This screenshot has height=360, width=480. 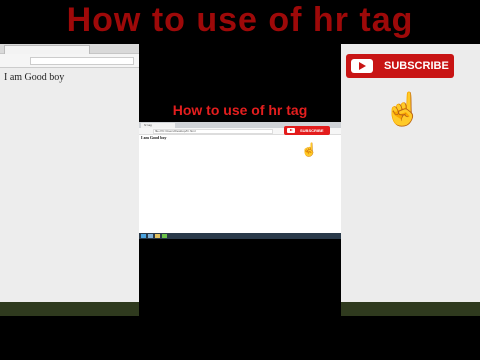 What do you see at coordinates (240, 110) in the screenshot?
I see `video-title: How to use of hr tag` at bounding box center [240, 110].